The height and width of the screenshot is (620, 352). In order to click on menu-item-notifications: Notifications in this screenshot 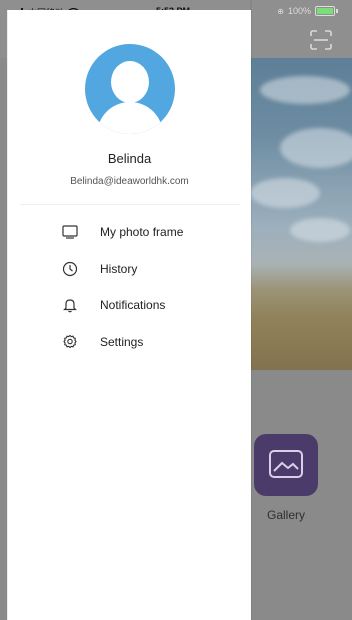, I will do `click(129, 305)`.